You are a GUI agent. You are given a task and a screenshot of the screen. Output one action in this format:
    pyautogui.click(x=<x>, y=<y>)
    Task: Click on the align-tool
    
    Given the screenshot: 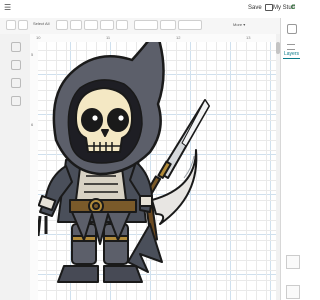 What is the action you would take?
    pyautogui.click(x=91, y=25)
    